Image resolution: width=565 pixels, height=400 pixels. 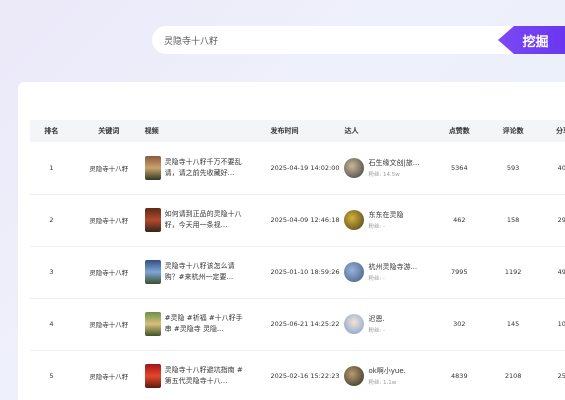 What do you see at coordinates (305, 376) in the screenshot?
I see `publish-time-cell: 2025-02-16 15:22:23` at bounding box center [305, 376].